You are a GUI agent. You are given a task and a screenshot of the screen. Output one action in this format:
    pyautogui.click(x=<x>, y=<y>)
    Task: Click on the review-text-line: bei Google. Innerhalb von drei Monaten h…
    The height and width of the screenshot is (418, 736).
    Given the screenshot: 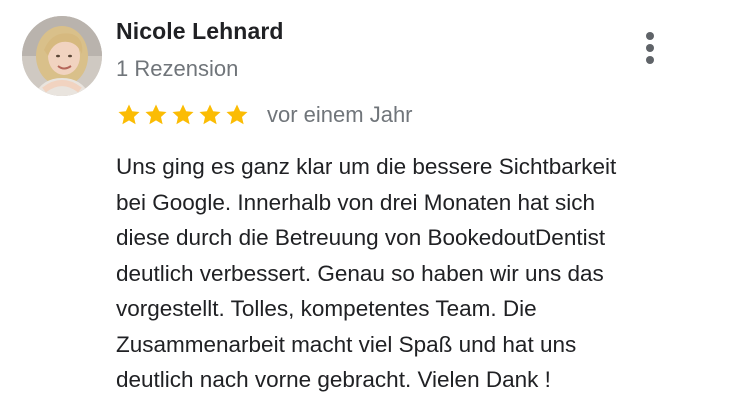 What is the action you would take?
    pyautogui.click(x=356, y=202)
    